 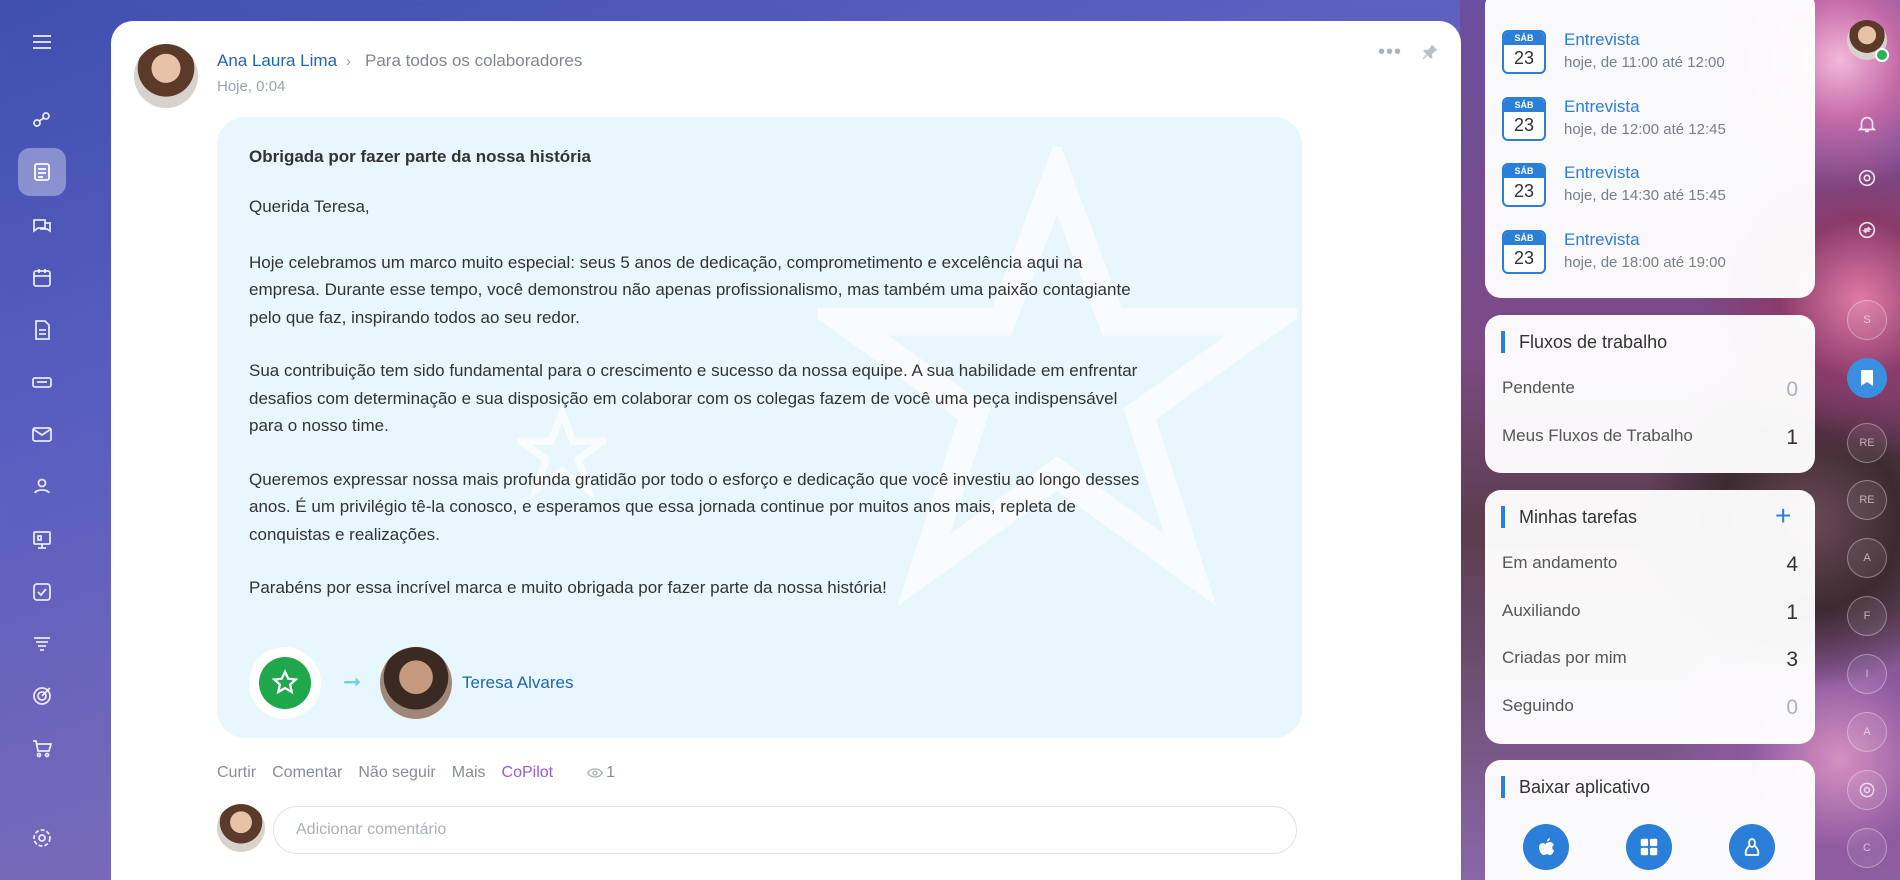 I want to click on star-icon, so click(x=285, y=682).